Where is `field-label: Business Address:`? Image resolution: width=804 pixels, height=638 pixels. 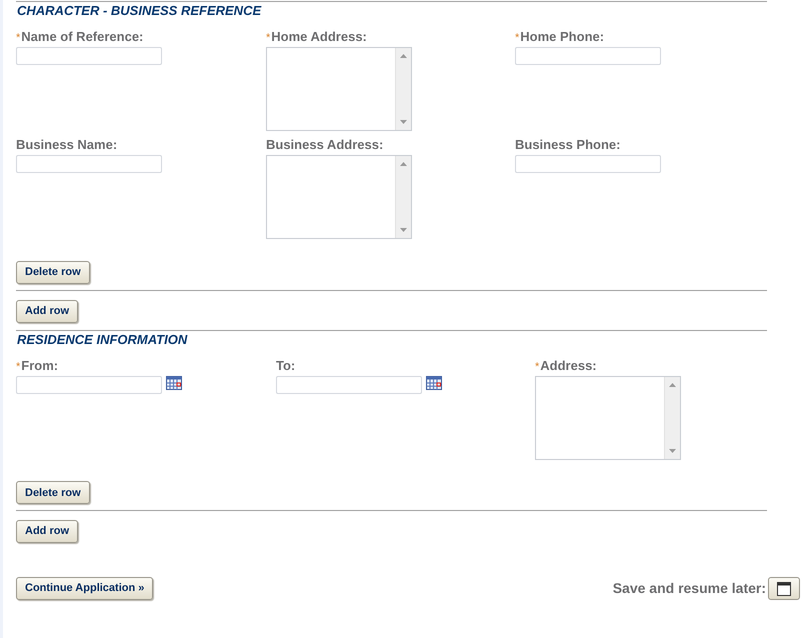
field-label: Business Address: is located at coordinates (325, 145).